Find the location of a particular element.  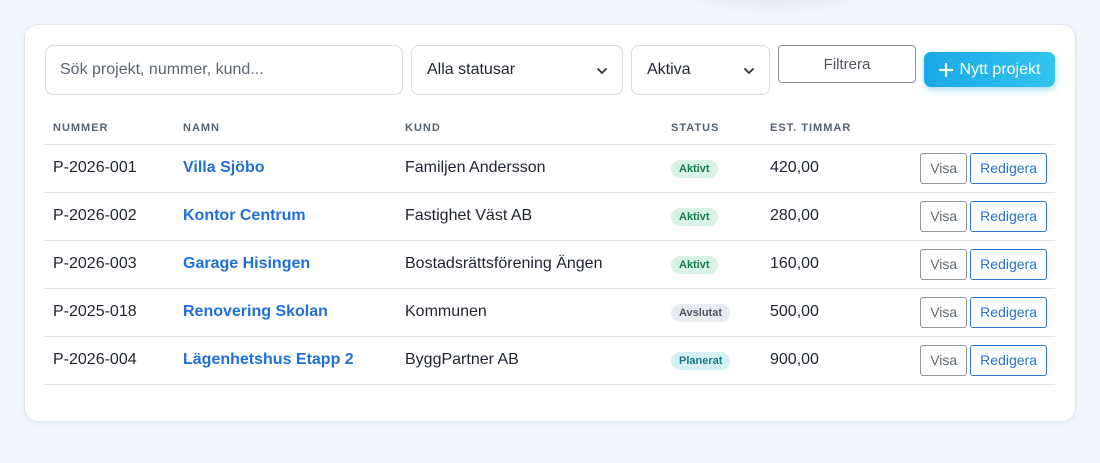

plus-icon is located at coordinates (945, 69).